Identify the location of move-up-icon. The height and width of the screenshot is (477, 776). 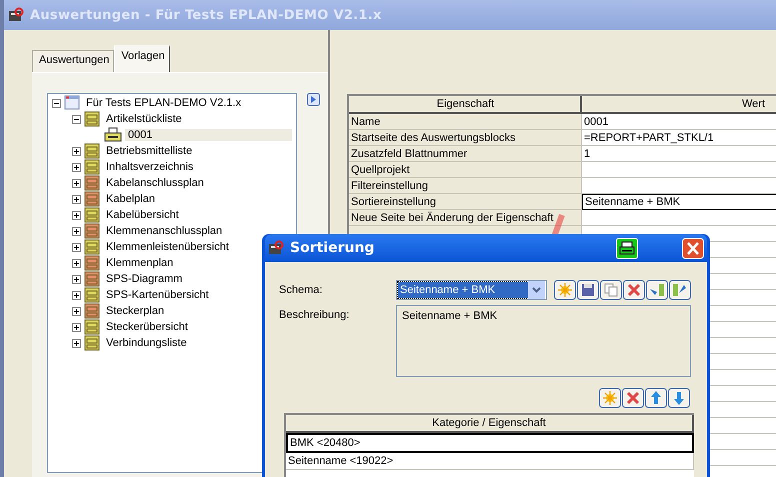
(656, 398).